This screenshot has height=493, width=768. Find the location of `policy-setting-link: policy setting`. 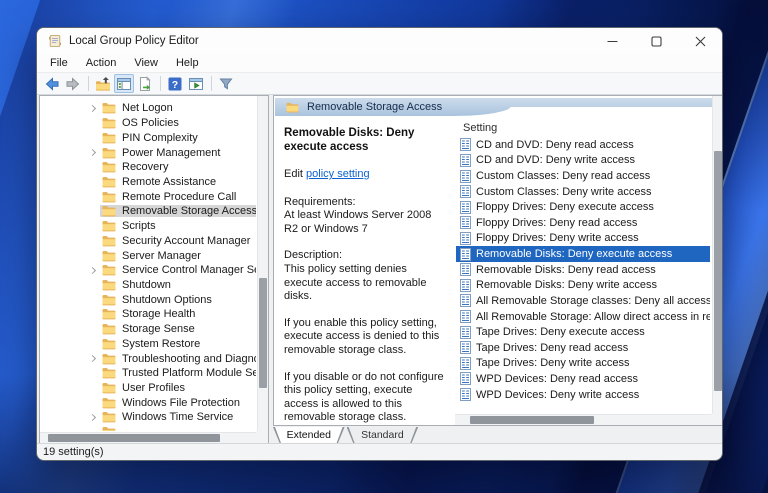

policy-setting-link: policy setting is located at coordinates (338, 174).